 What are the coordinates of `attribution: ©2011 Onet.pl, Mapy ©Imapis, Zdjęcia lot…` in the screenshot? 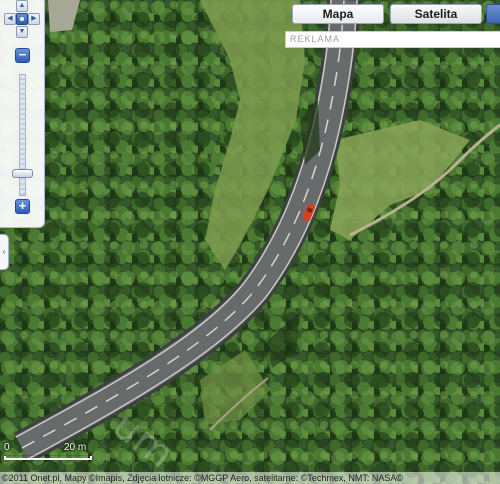 It's located at (250, 478).